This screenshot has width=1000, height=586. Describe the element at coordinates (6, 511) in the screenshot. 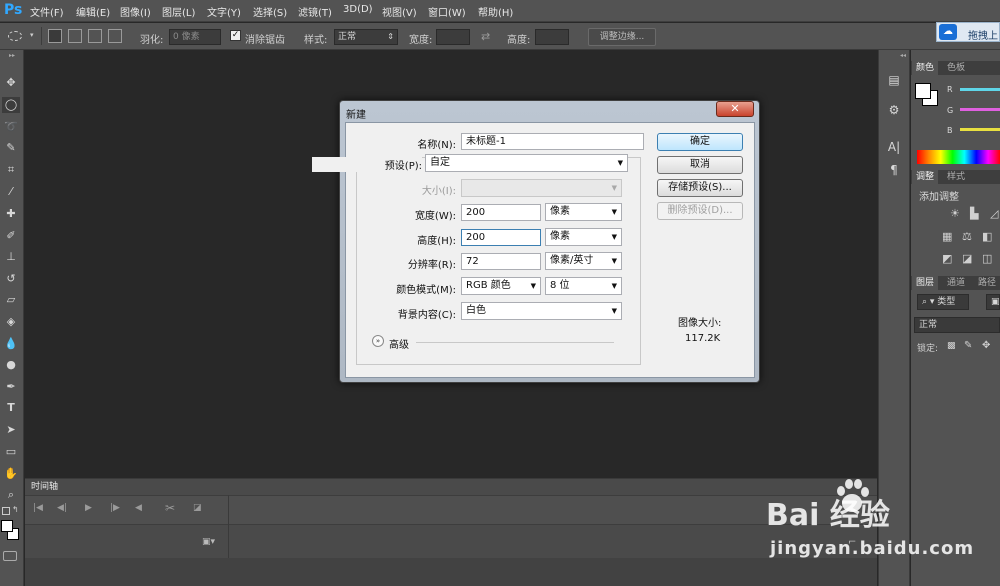

I see `default-colors-icon` at that location.